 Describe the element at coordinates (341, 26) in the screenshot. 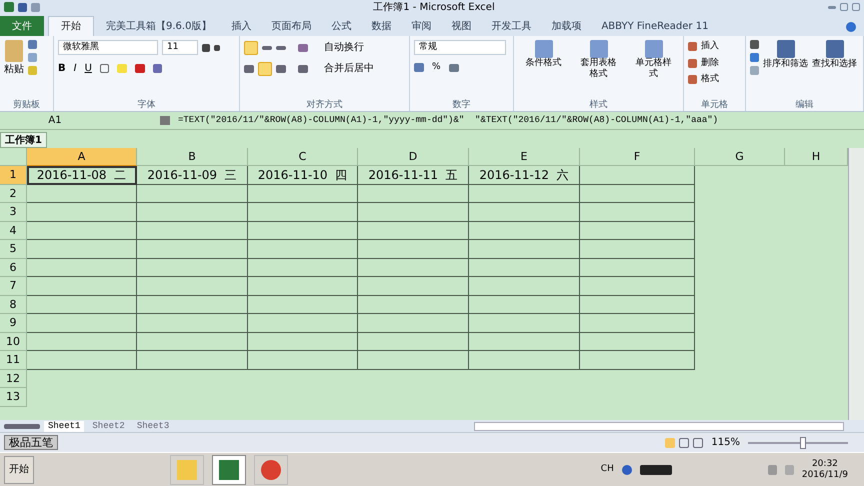

I see `ribbon-tab: 公式` at that location.